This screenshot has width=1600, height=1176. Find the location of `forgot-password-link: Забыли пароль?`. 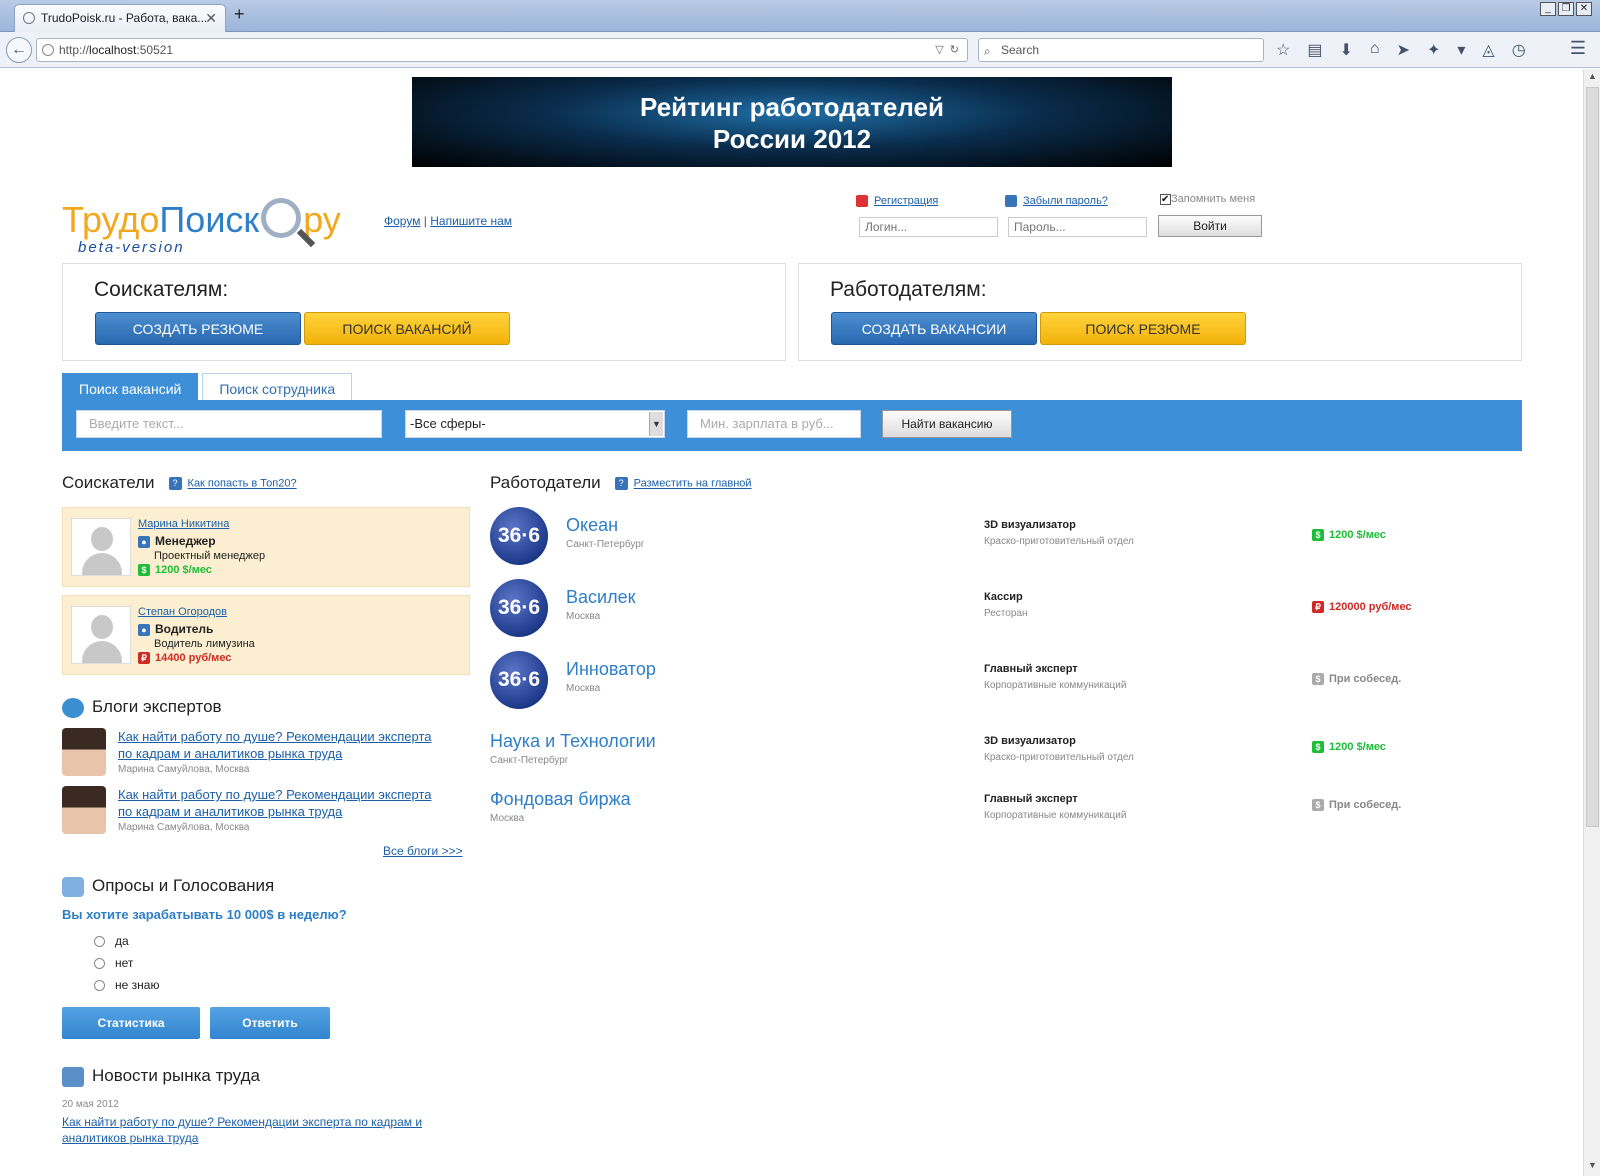

forgot-password-link: Забыли пароль? is located at coordinates (1065, 201).